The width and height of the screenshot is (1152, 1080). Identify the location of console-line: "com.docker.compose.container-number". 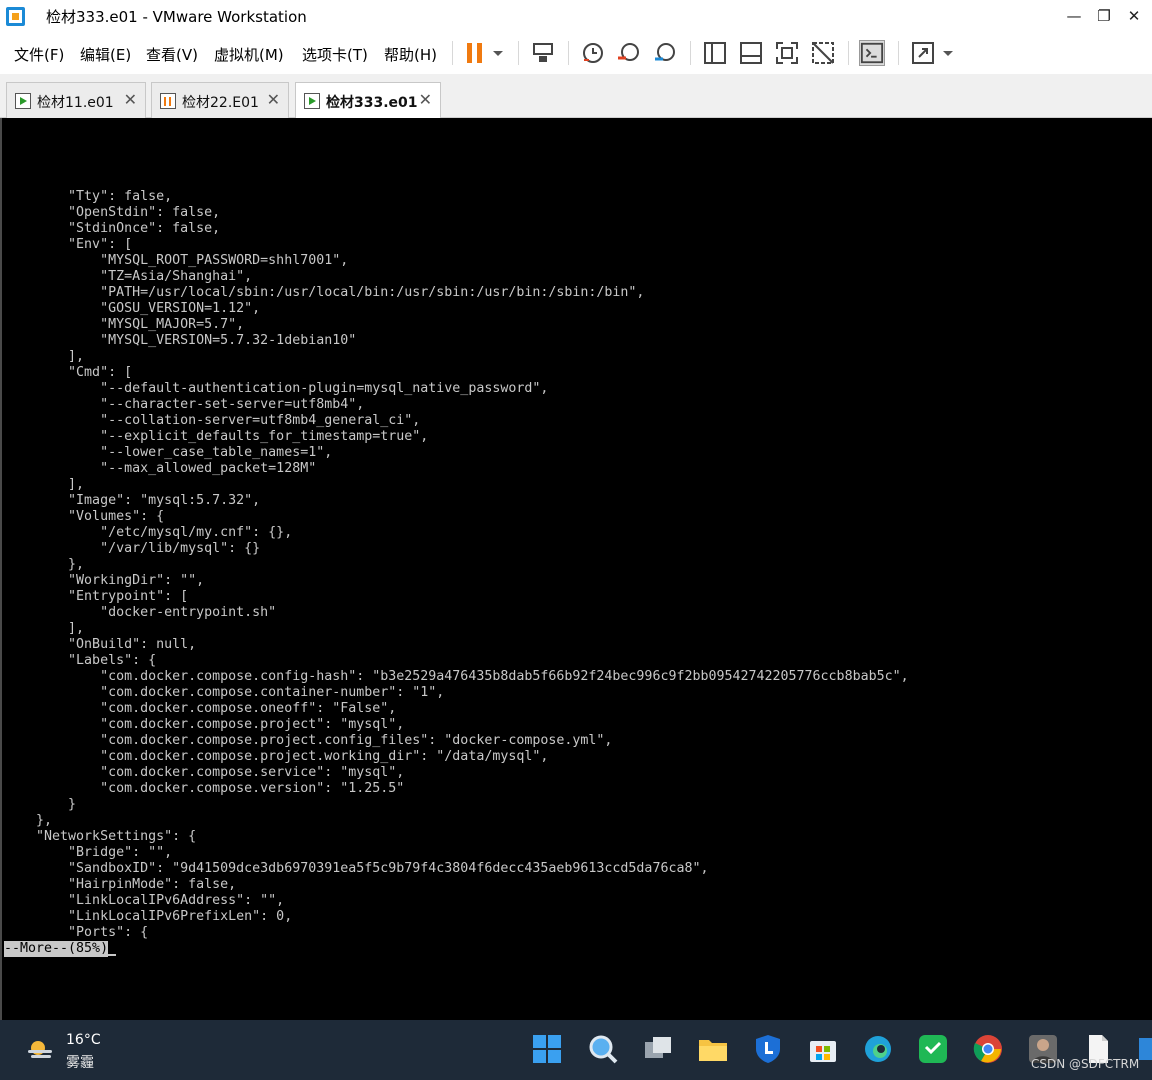
(224, 692).